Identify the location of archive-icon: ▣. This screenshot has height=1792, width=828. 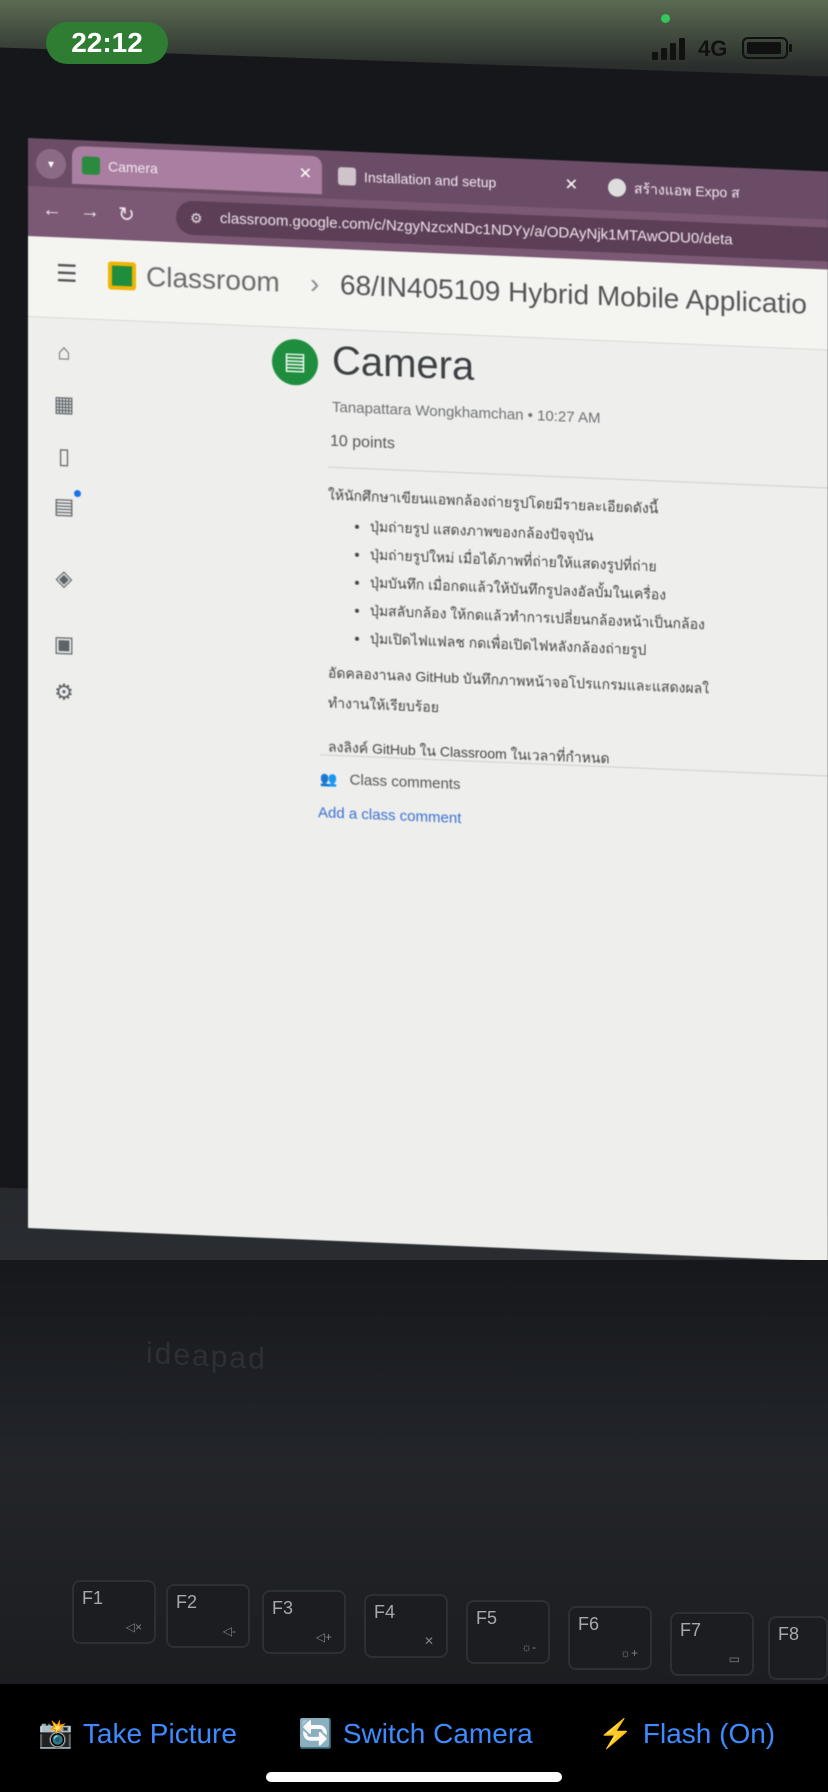
(64, 644).